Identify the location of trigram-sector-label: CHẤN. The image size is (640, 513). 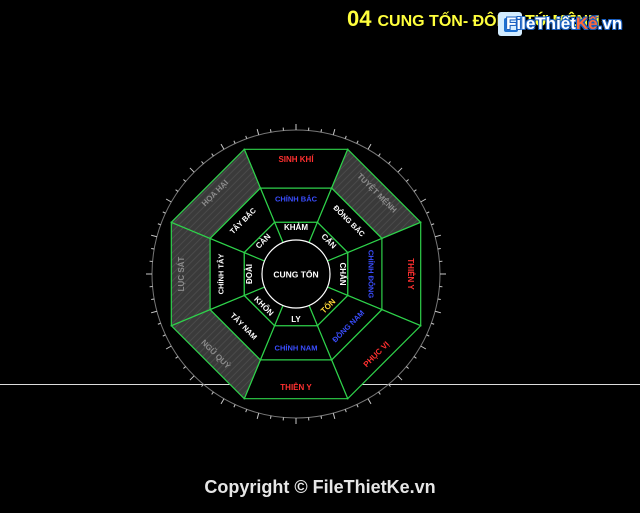
(343, 273).